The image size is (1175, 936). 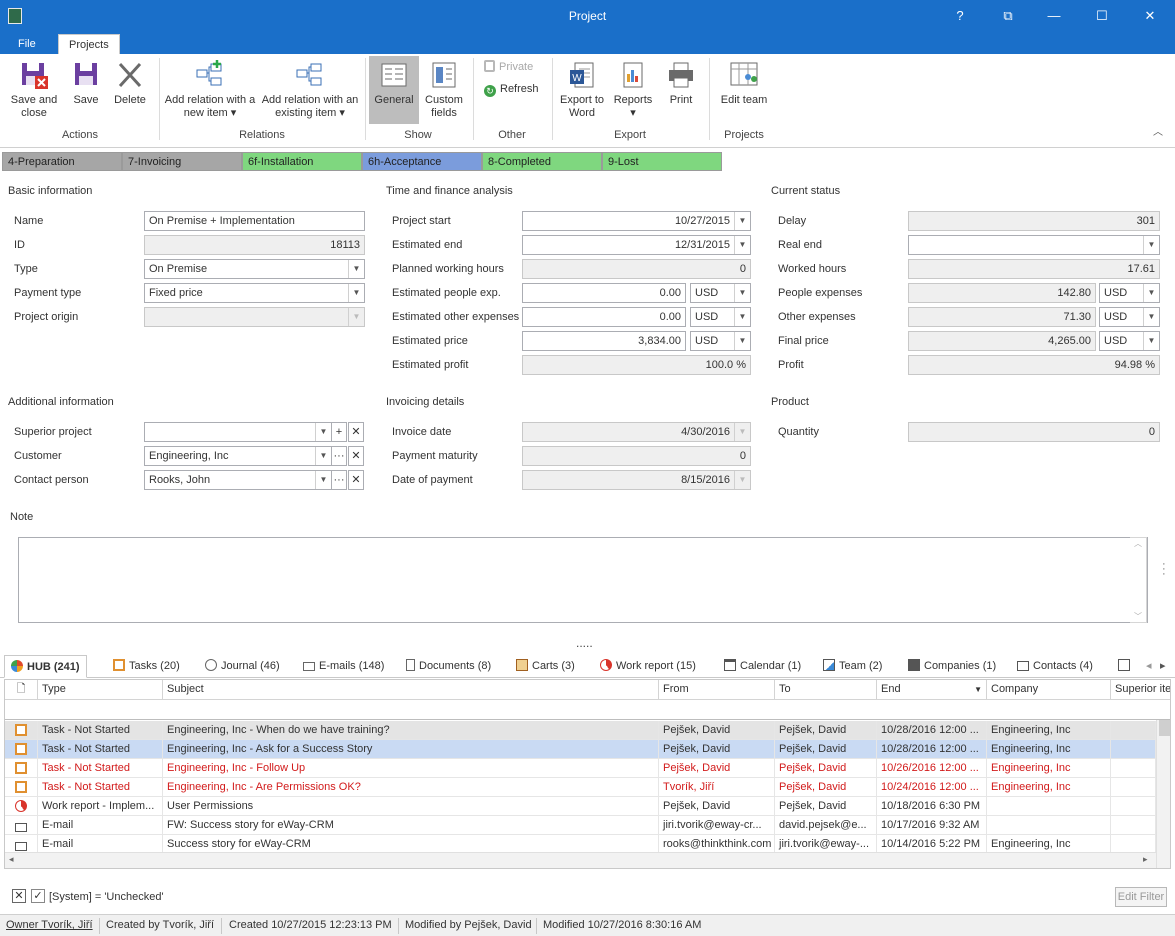 What do you see at coordinates (45, 666) in the screenshot?
I see `tab-hub: HUB (241)` at bounding box center [45, 666].